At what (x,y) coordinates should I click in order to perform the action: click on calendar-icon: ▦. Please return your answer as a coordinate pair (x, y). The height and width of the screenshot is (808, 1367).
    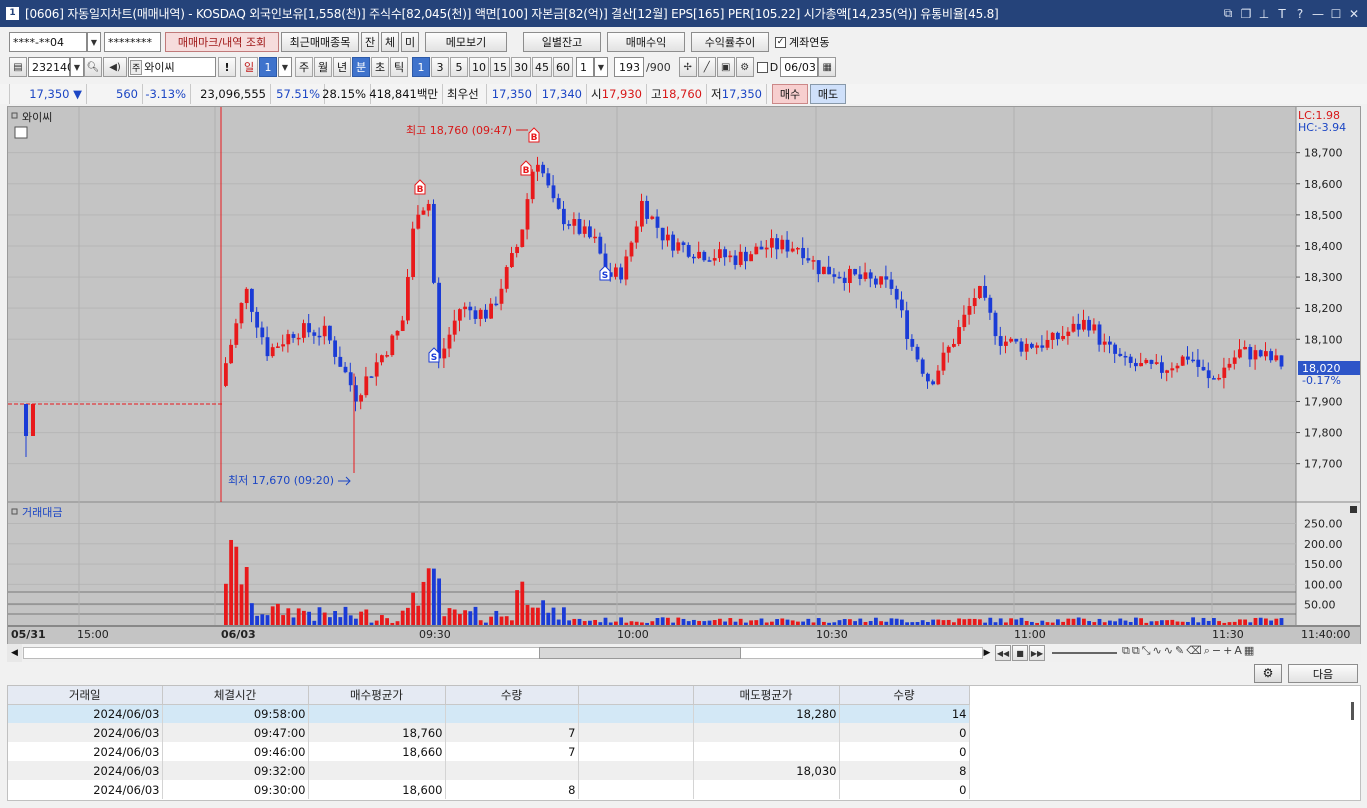
    Looking at the image, I should click on (827, 67).